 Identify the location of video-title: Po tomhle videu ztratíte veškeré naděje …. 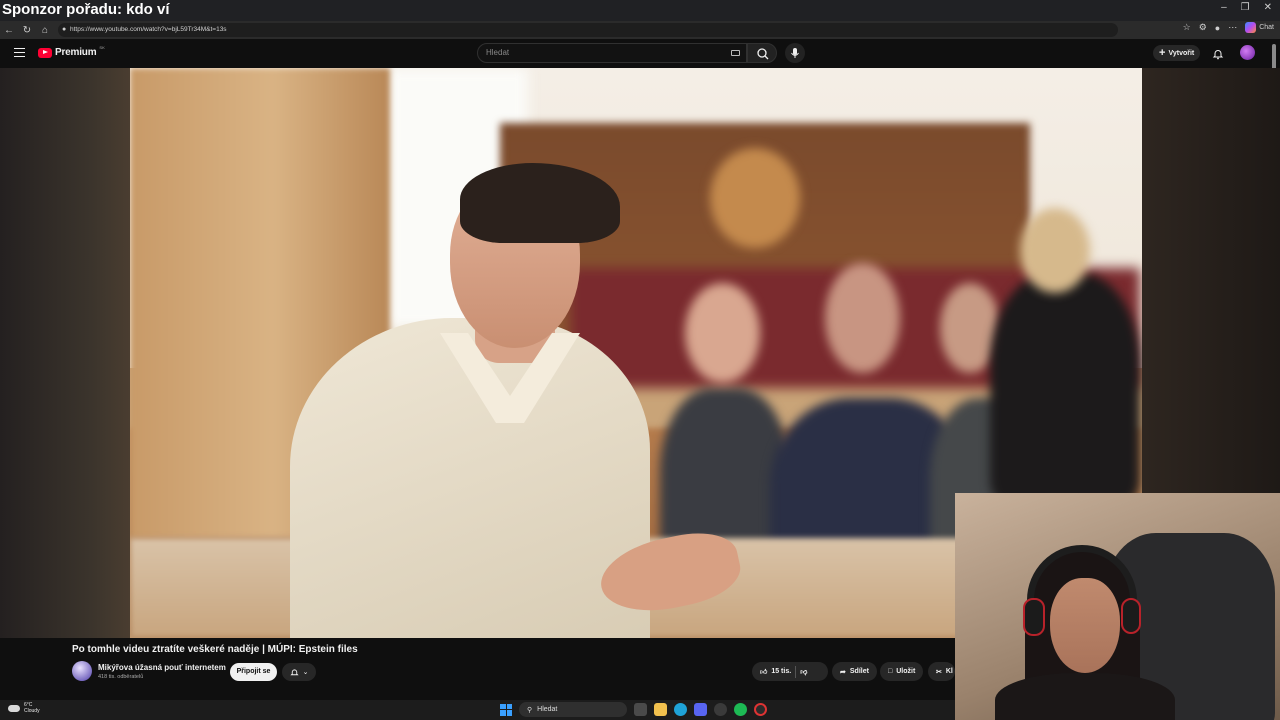
(215, 649).